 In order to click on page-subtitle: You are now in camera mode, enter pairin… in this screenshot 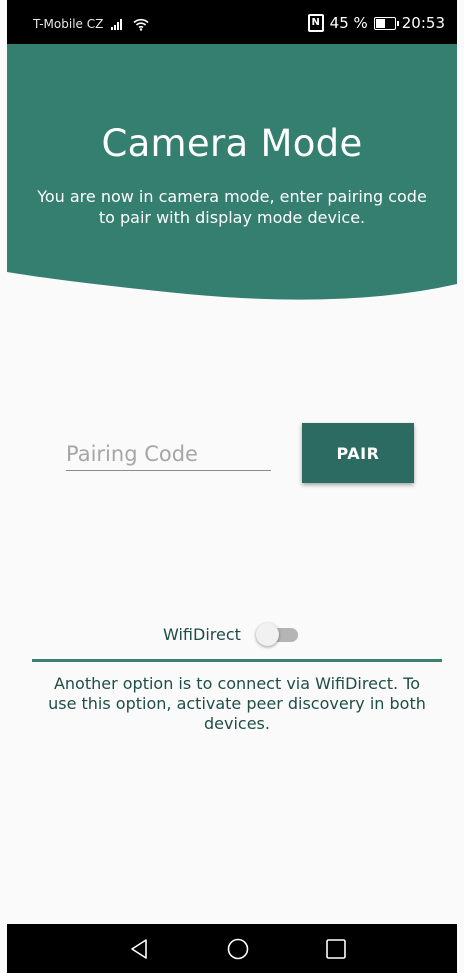, I will do `click(232, 207)`.